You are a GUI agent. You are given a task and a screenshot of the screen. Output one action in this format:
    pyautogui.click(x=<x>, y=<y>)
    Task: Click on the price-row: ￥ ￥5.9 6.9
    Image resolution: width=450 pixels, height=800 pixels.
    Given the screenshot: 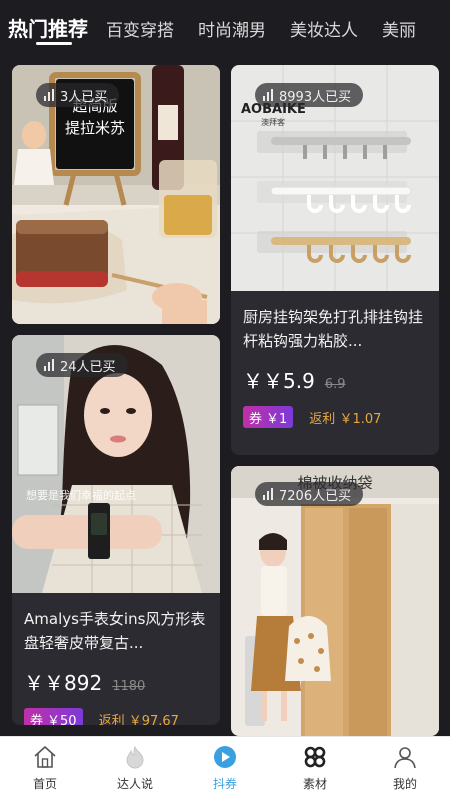 What is the action you would take?
    pyautogui.click(x=335, y=379)
    